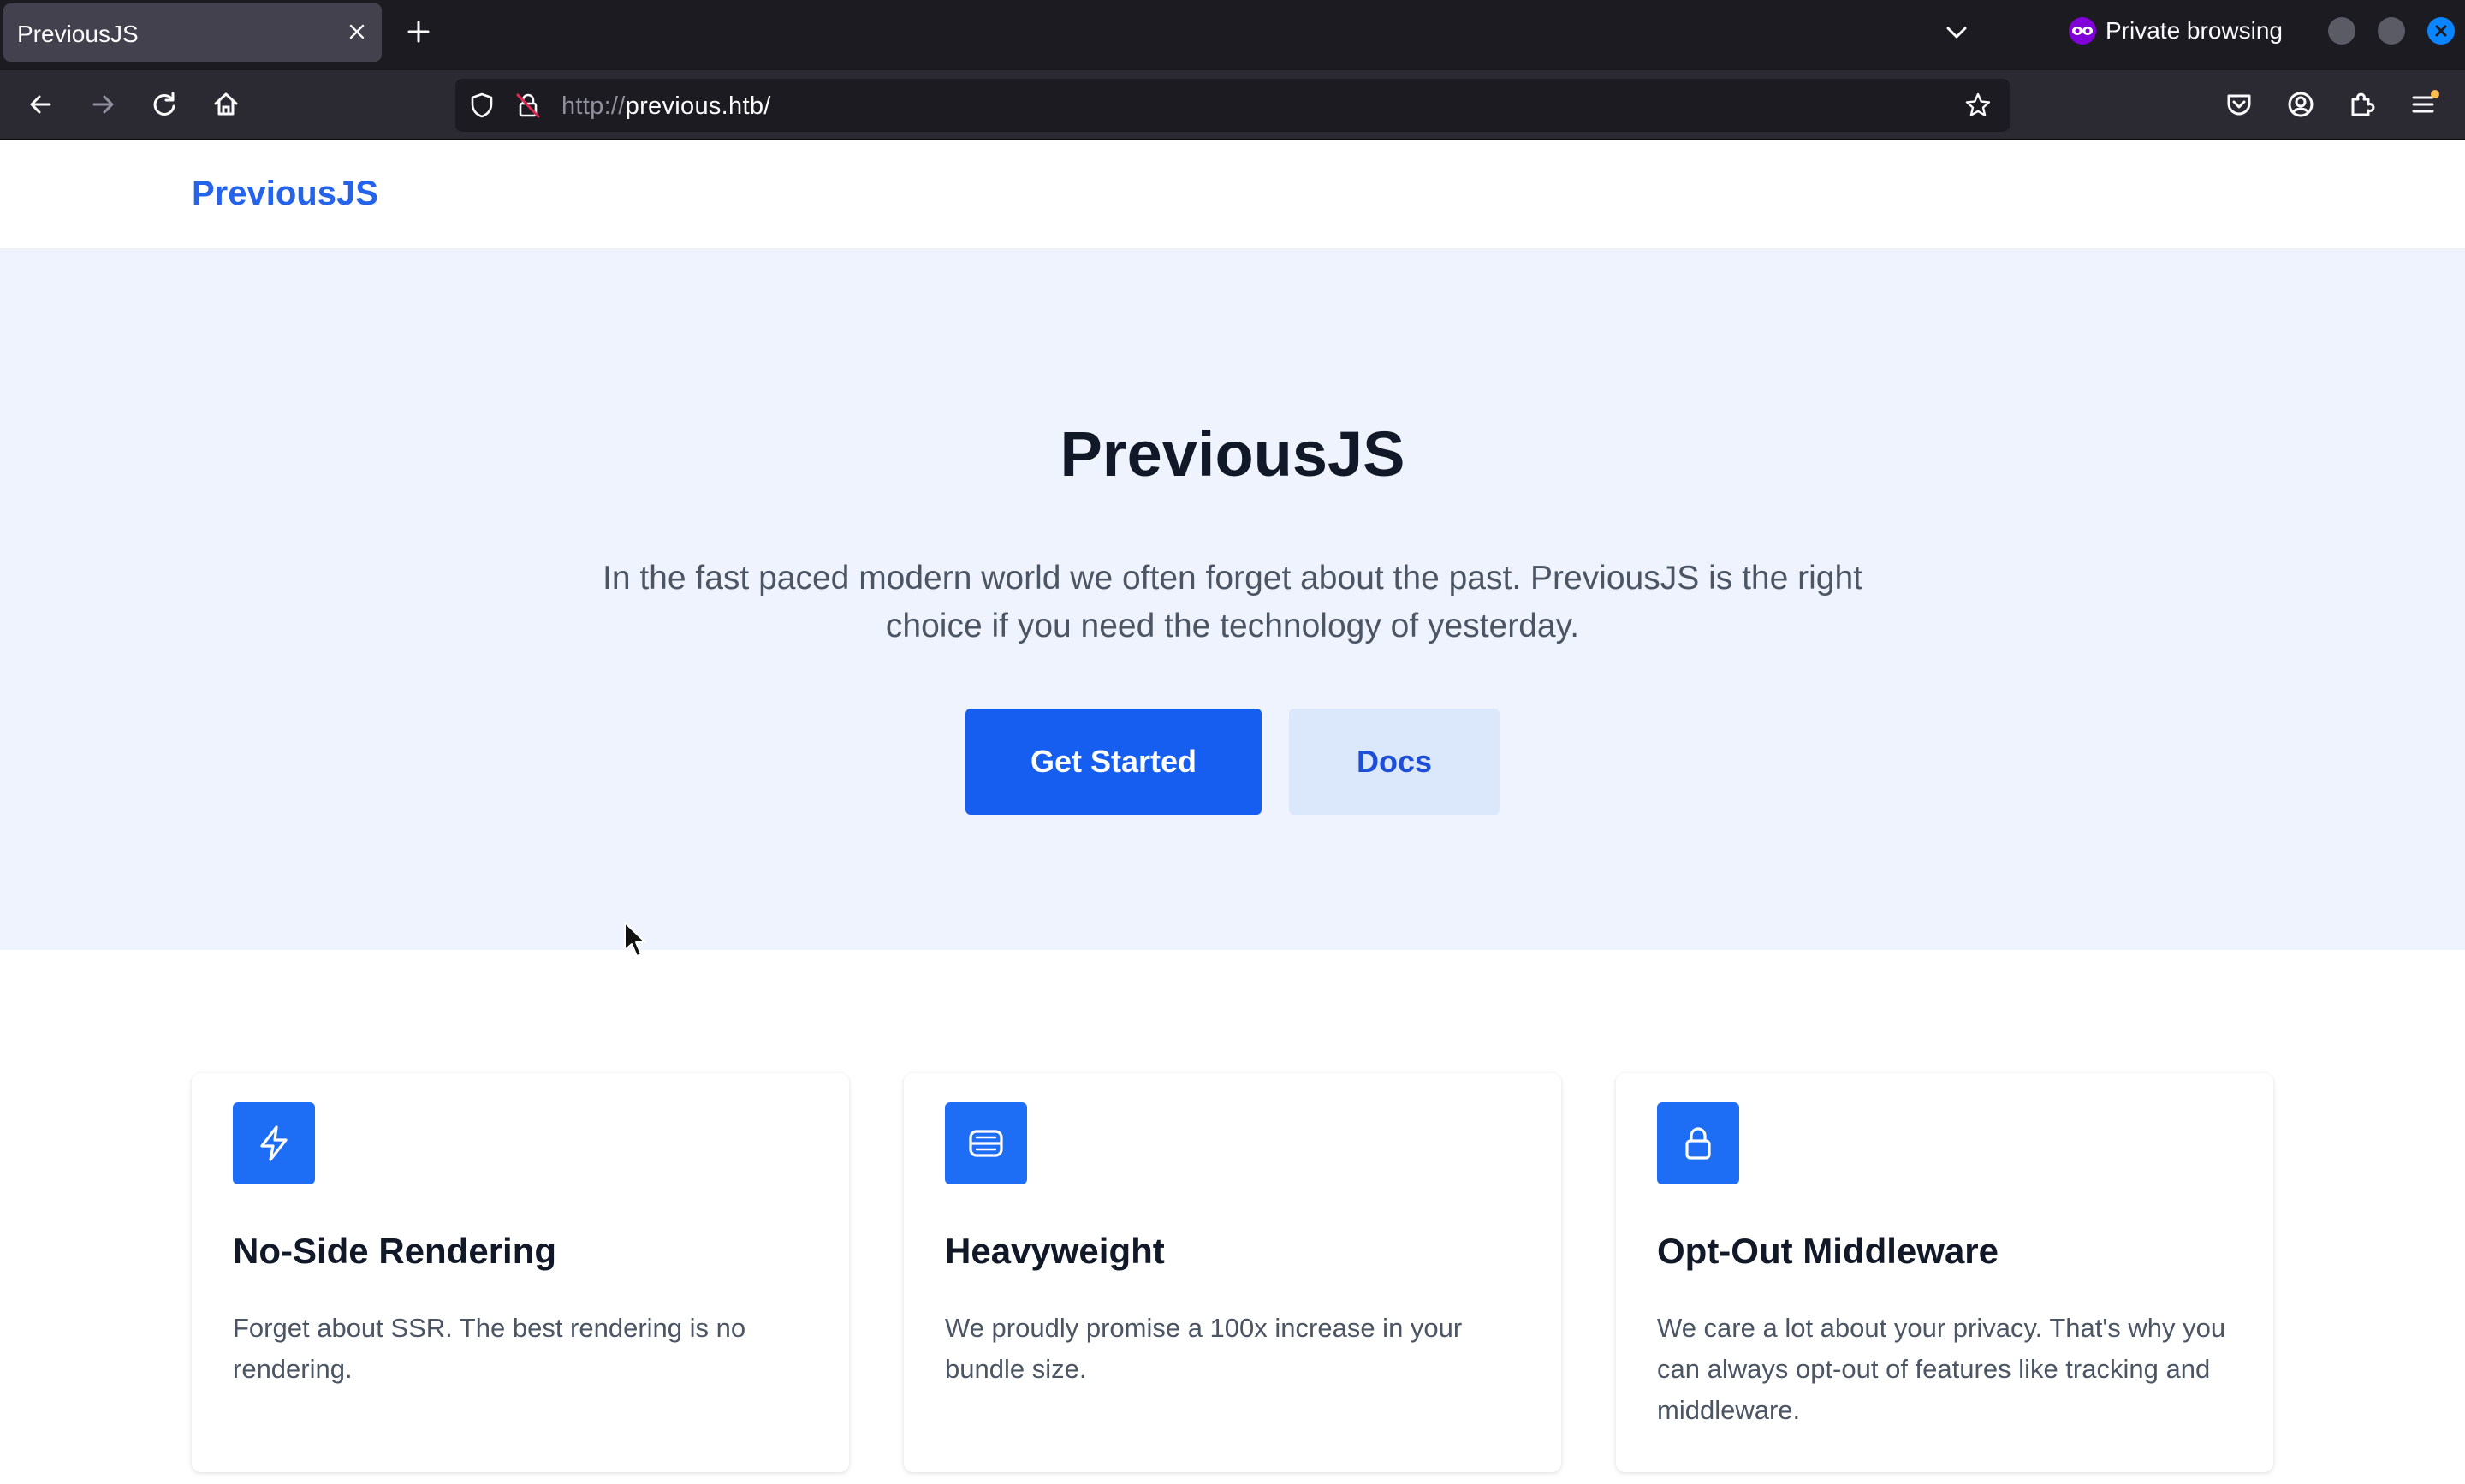 Image resolution: width=2465 pixels, height=1484 pixels. Describe the element at coordinates (1232, 454) in the screenshot. I see `hero-title: PreviousJS` at that location.